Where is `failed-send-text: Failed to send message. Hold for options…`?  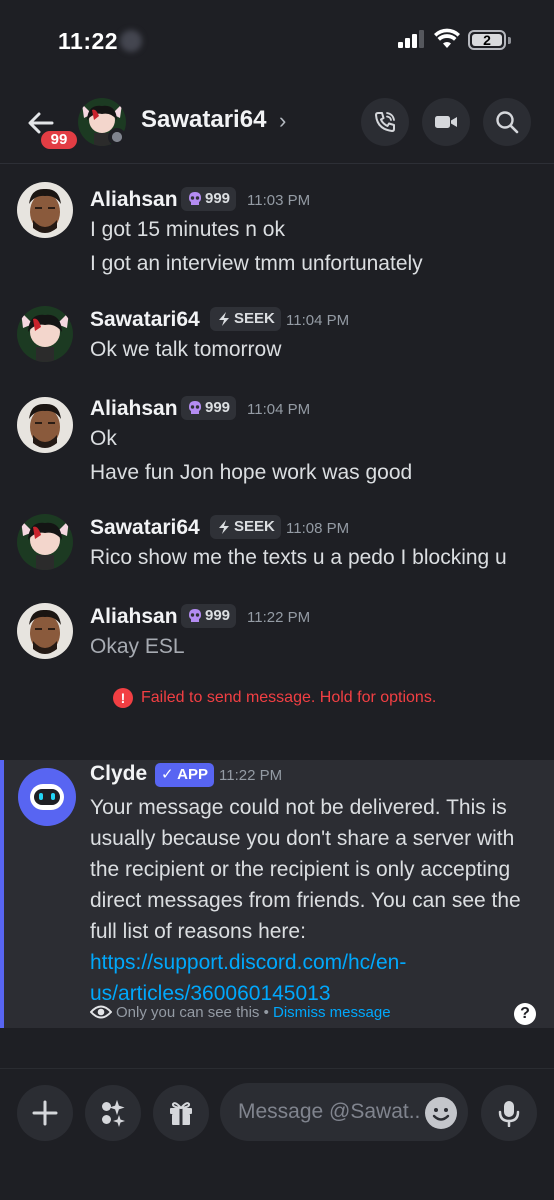
failed-send-text: Failed to send message. Hold for options… is located at coordinates (289, 697).